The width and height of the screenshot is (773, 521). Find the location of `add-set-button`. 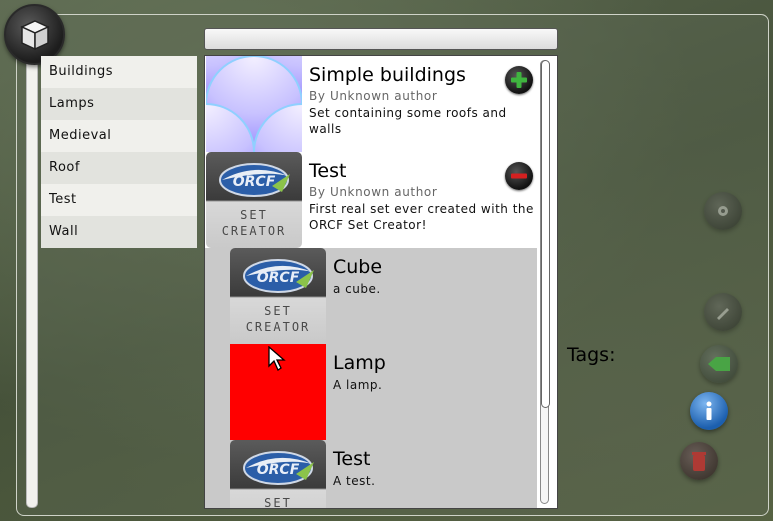

add-set-button is located at coordinates (519, 80).